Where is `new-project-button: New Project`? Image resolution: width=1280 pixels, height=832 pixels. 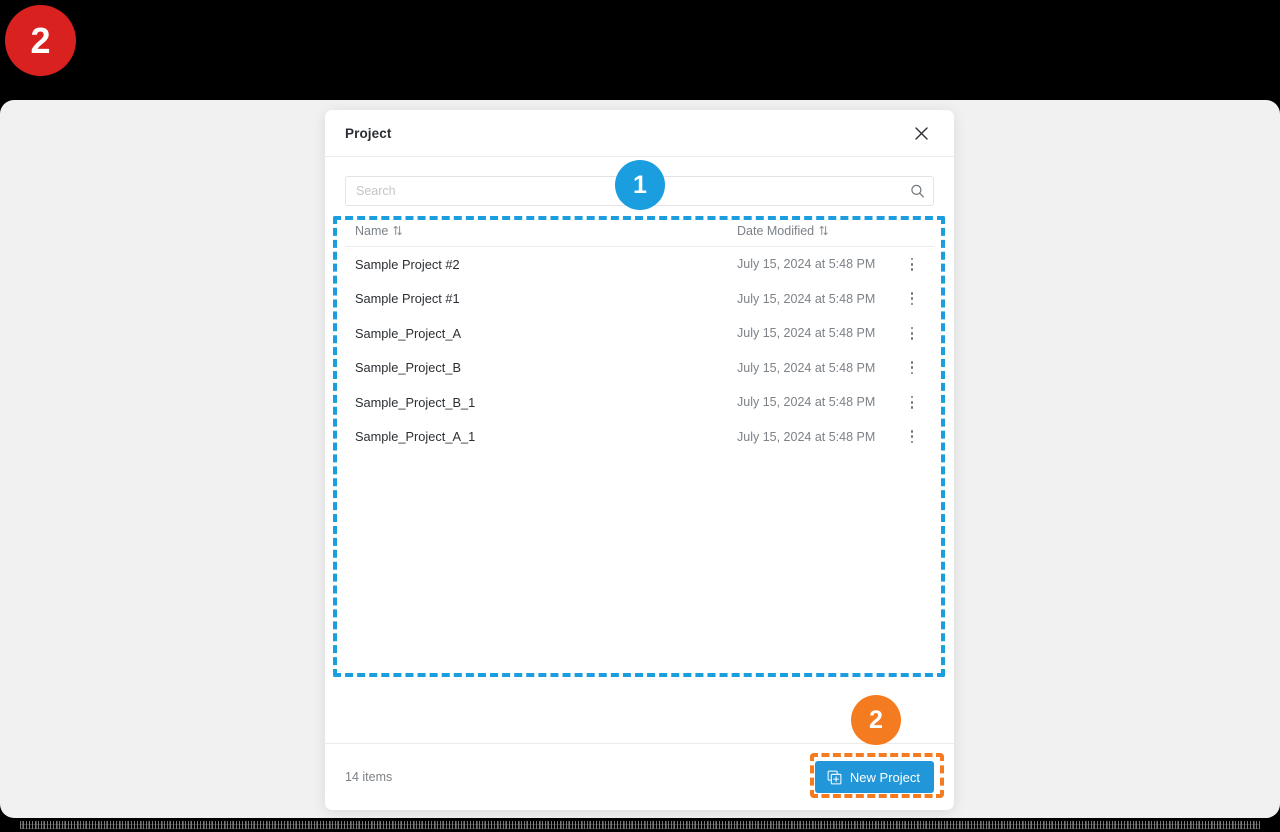
new-project-button: New Project is located at coordinates (874, 777).